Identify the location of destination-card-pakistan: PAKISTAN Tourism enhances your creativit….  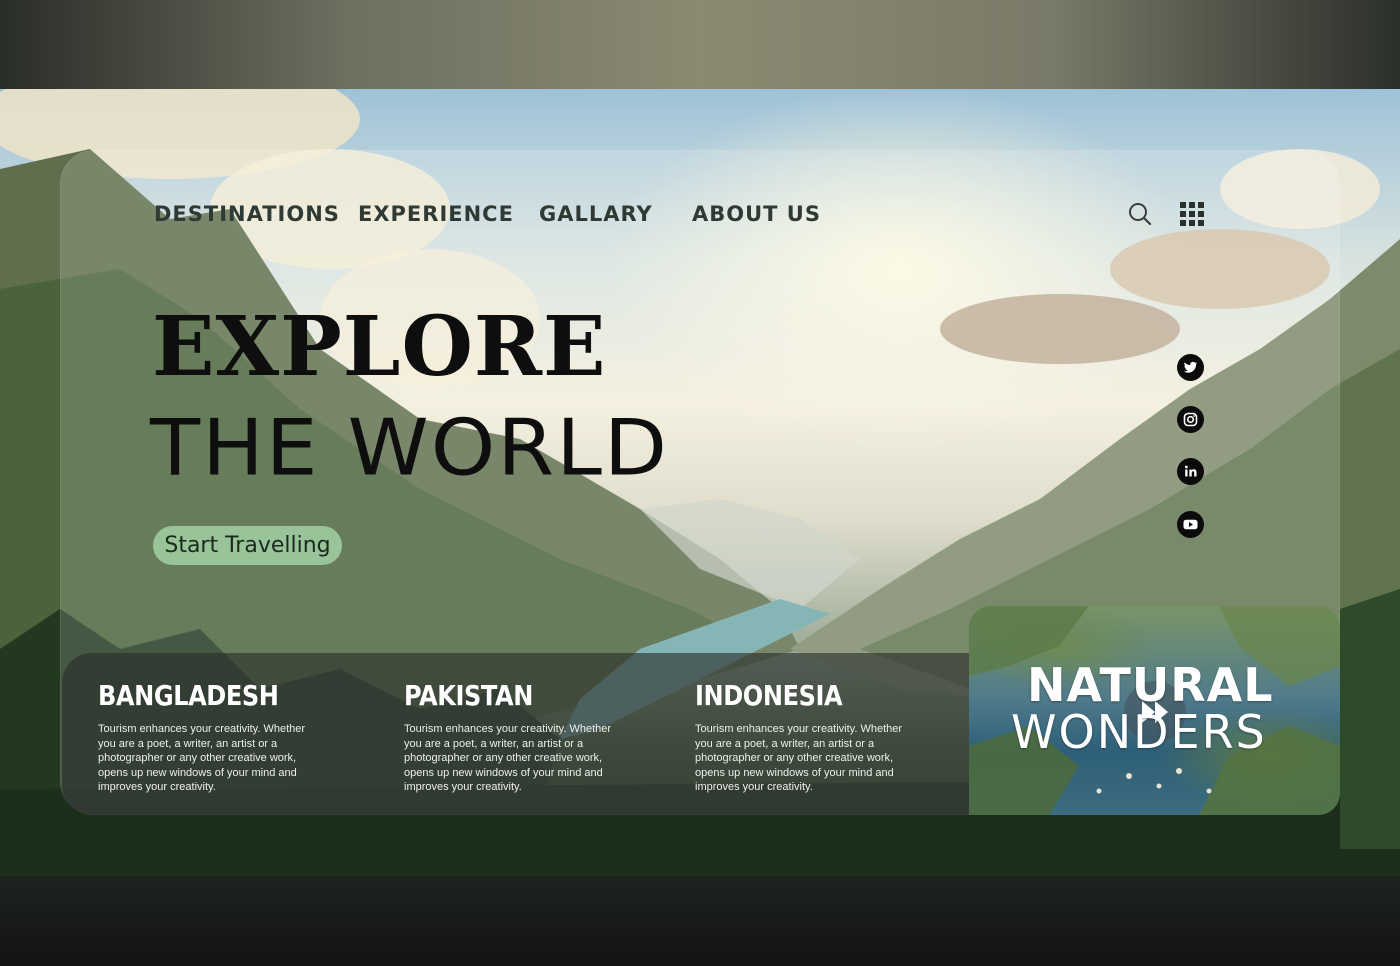
(514, 736).